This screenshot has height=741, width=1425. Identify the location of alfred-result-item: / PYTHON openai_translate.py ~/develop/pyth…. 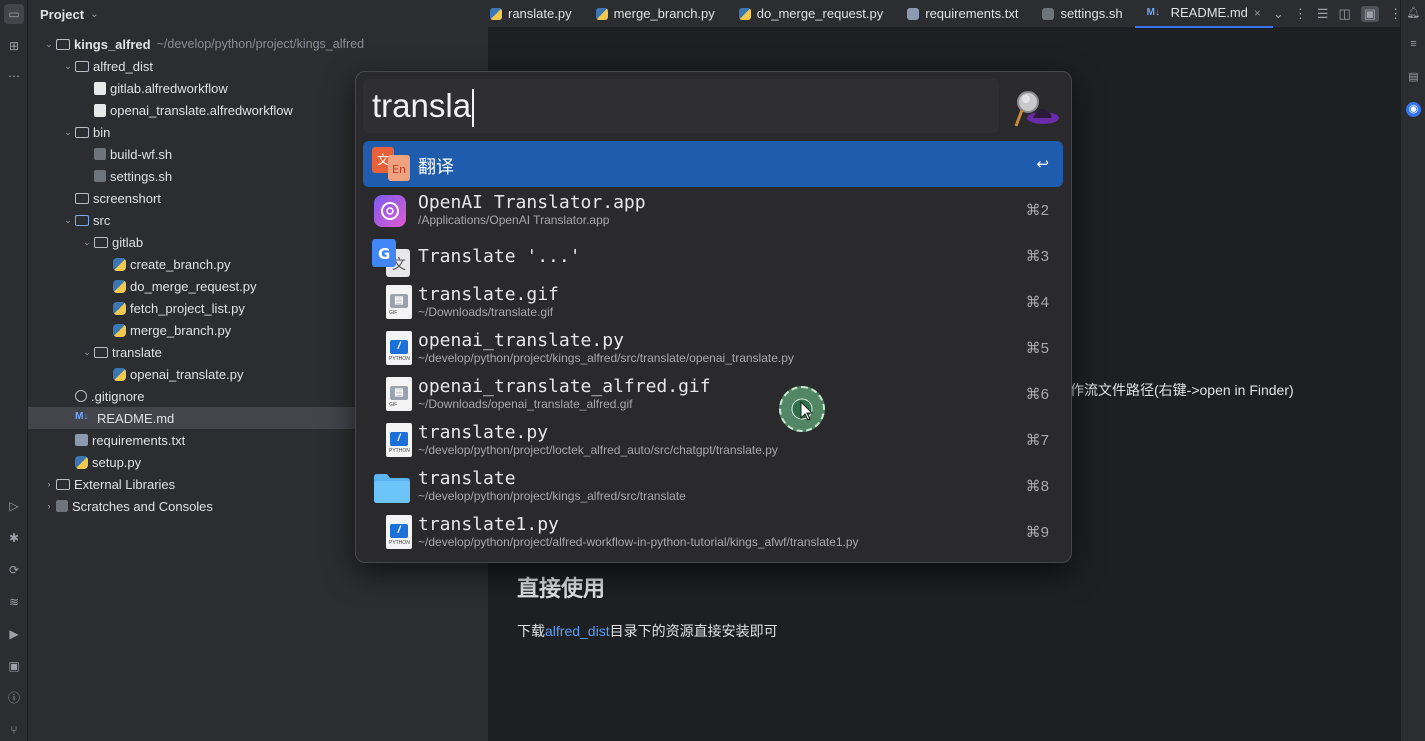
(713, 348).